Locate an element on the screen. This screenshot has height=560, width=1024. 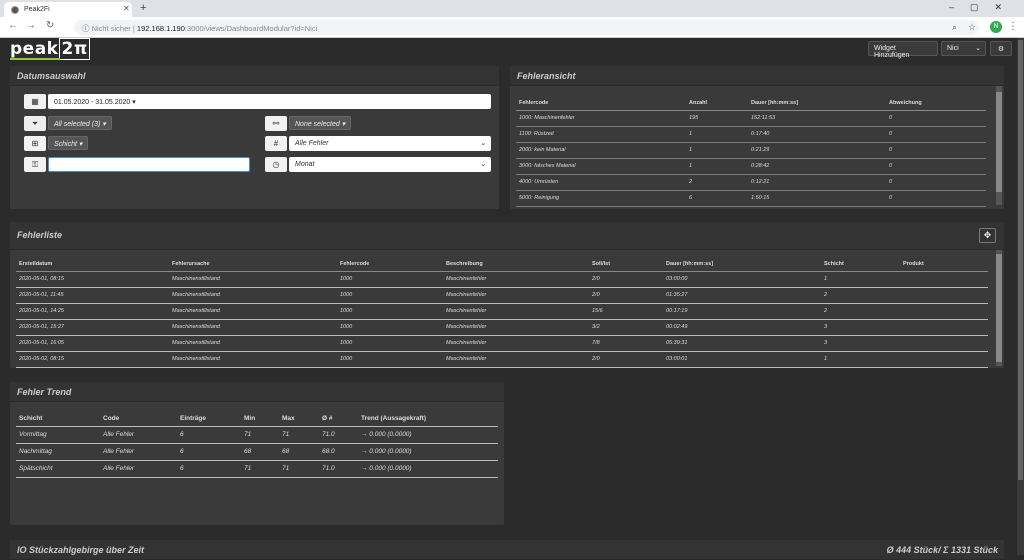
column-header: Erstelldatum is located at coordinates (36, 264).